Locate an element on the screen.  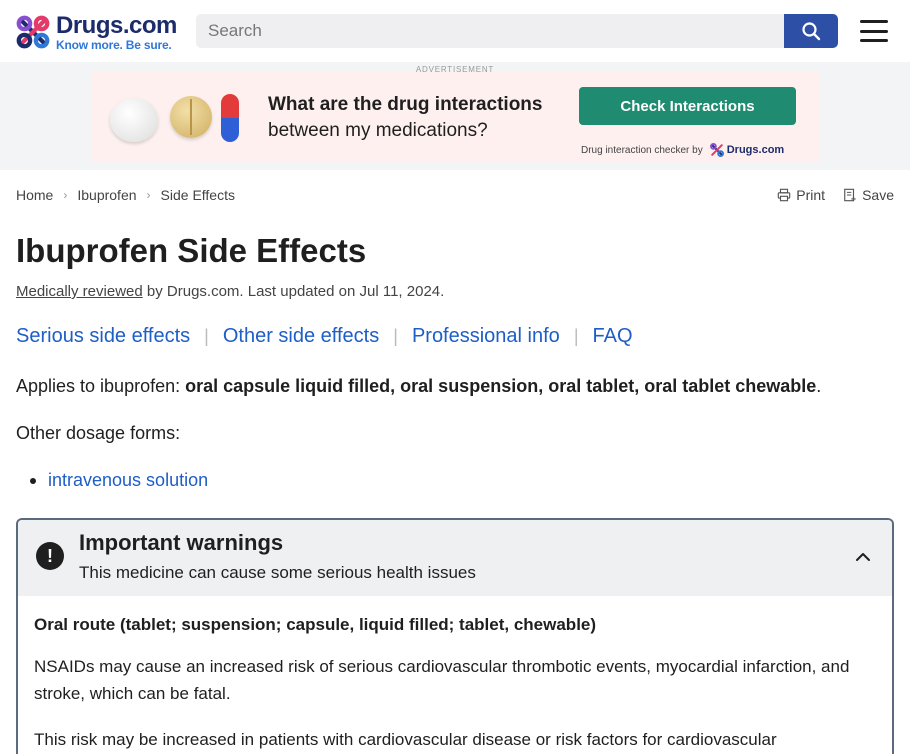
chevron-up-icon is located at coordinates (863, 557).